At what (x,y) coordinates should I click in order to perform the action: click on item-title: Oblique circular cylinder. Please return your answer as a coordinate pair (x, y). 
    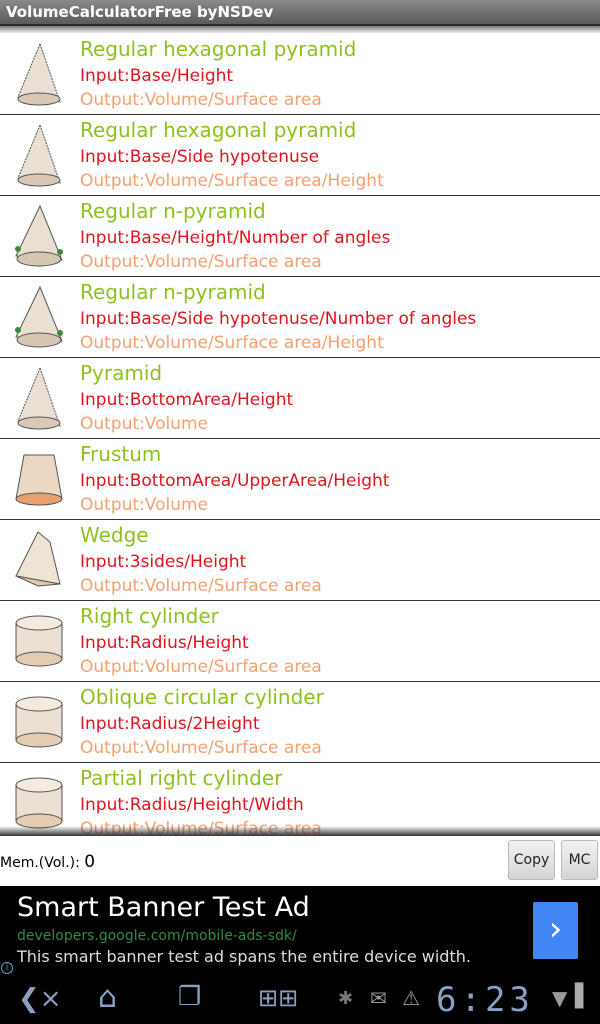
    Looking at the image, I should click on (202, 697).